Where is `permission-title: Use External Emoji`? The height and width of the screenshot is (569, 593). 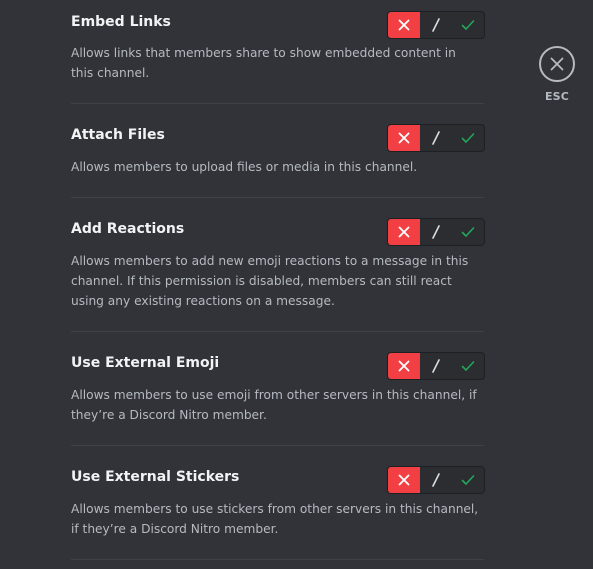 permission-title: Use External Emoji is located at coordinates (145, 363).